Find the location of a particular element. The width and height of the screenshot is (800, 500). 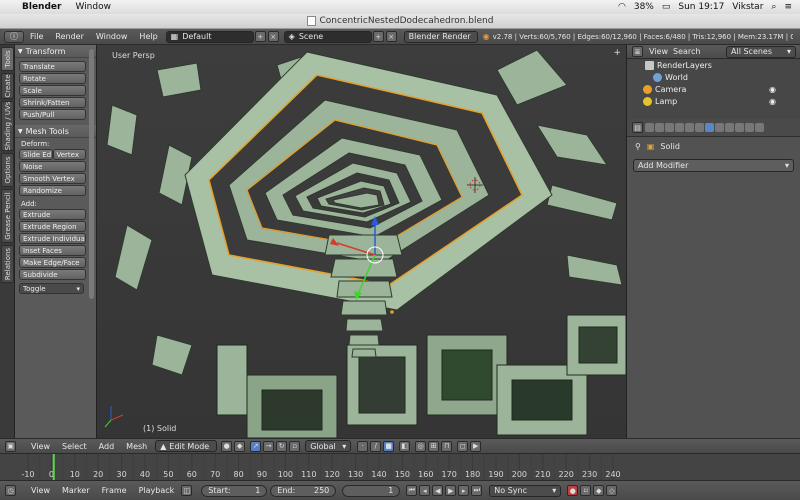

noise-button: Noise is located at coordinates (52, 166).